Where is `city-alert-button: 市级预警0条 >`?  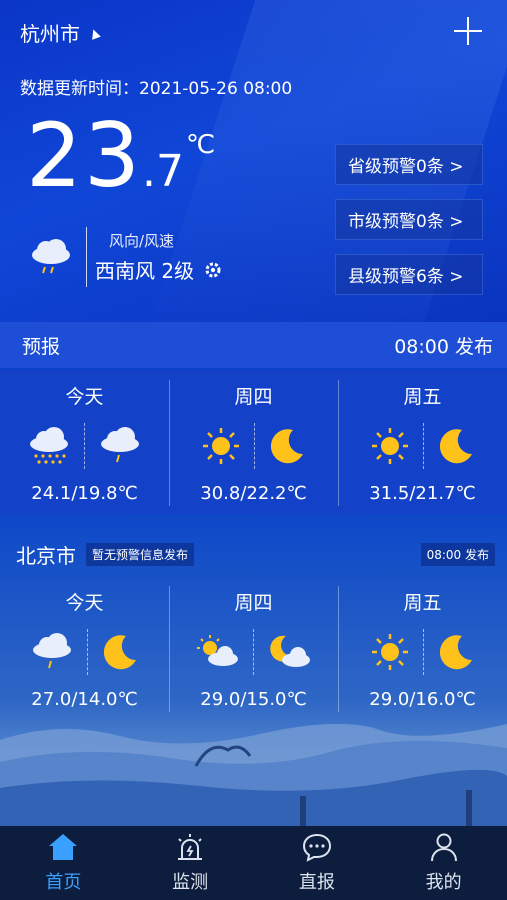
city-alert-button: 市级预警0条 > is located at coordinates (409, 219).